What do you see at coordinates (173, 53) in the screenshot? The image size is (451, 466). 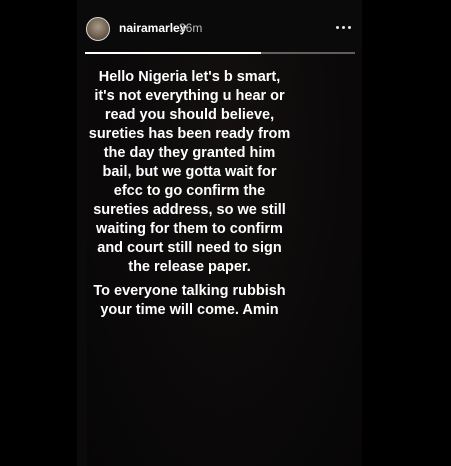 I see `story-progress-fill` at bounding box center [173, 53].